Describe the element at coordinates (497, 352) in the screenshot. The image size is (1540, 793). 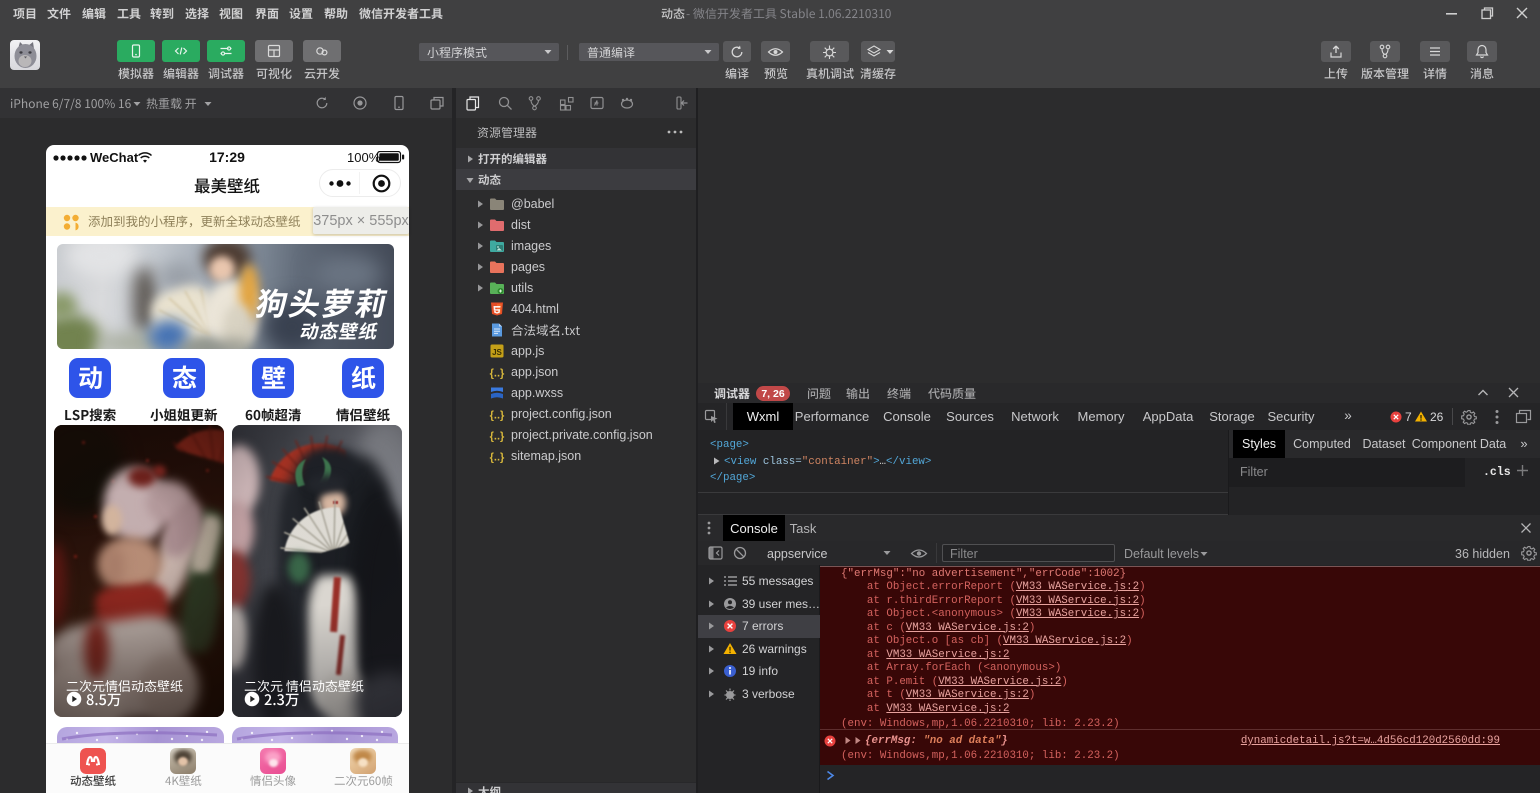
I see `svg-text: JS` at that location.